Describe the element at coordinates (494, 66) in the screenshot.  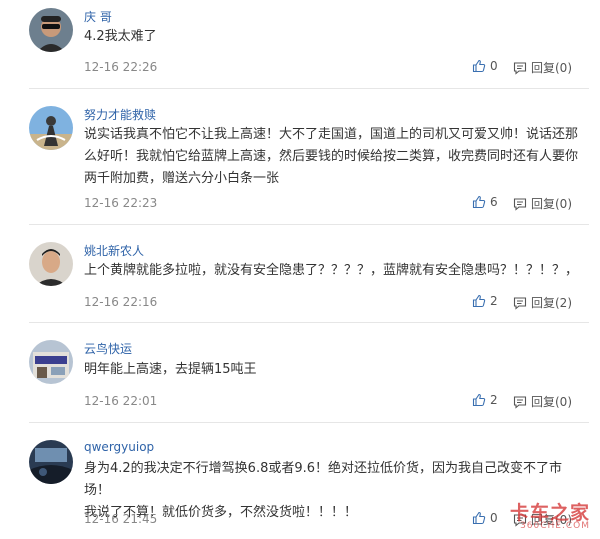
I see `like-count: 0` at that location.